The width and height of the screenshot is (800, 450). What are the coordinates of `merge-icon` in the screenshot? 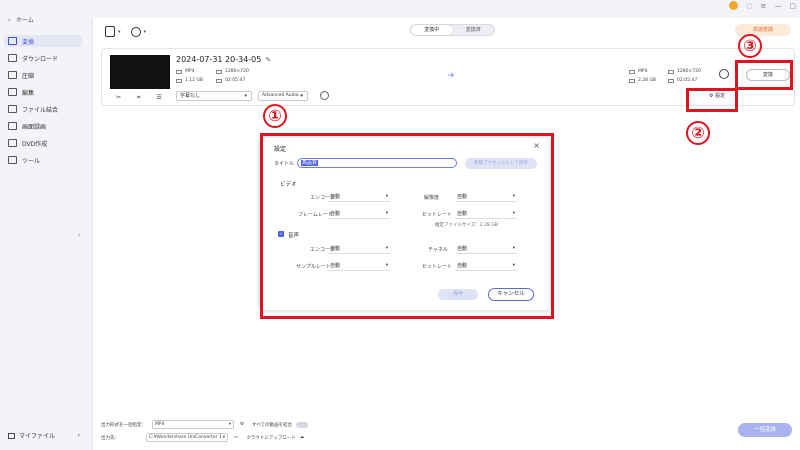 It's located at (12, 109).